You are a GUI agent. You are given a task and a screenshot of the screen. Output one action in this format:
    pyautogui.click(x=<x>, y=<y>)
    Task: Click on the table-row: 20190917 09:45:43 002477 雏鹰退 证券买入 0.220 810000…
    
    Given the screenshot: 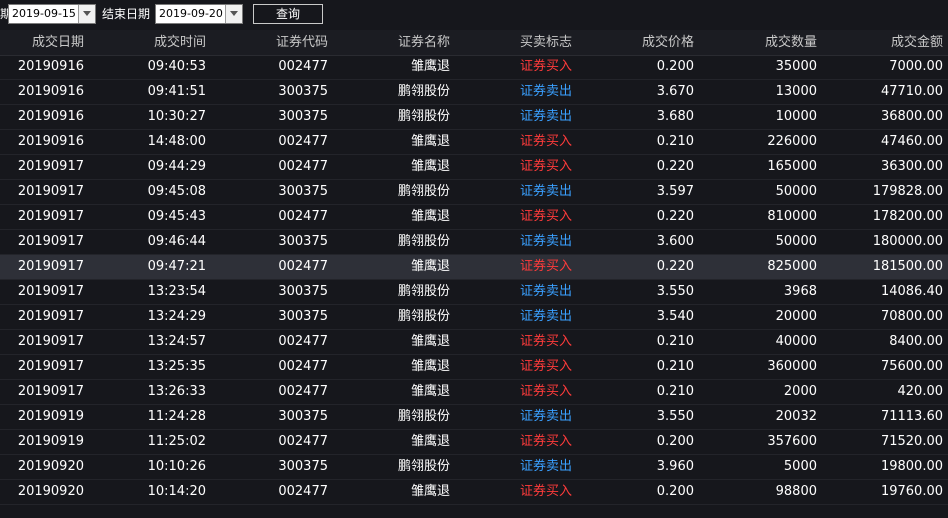 What is the action you would take?
    pyautogui.click(x=474, y=217)
    